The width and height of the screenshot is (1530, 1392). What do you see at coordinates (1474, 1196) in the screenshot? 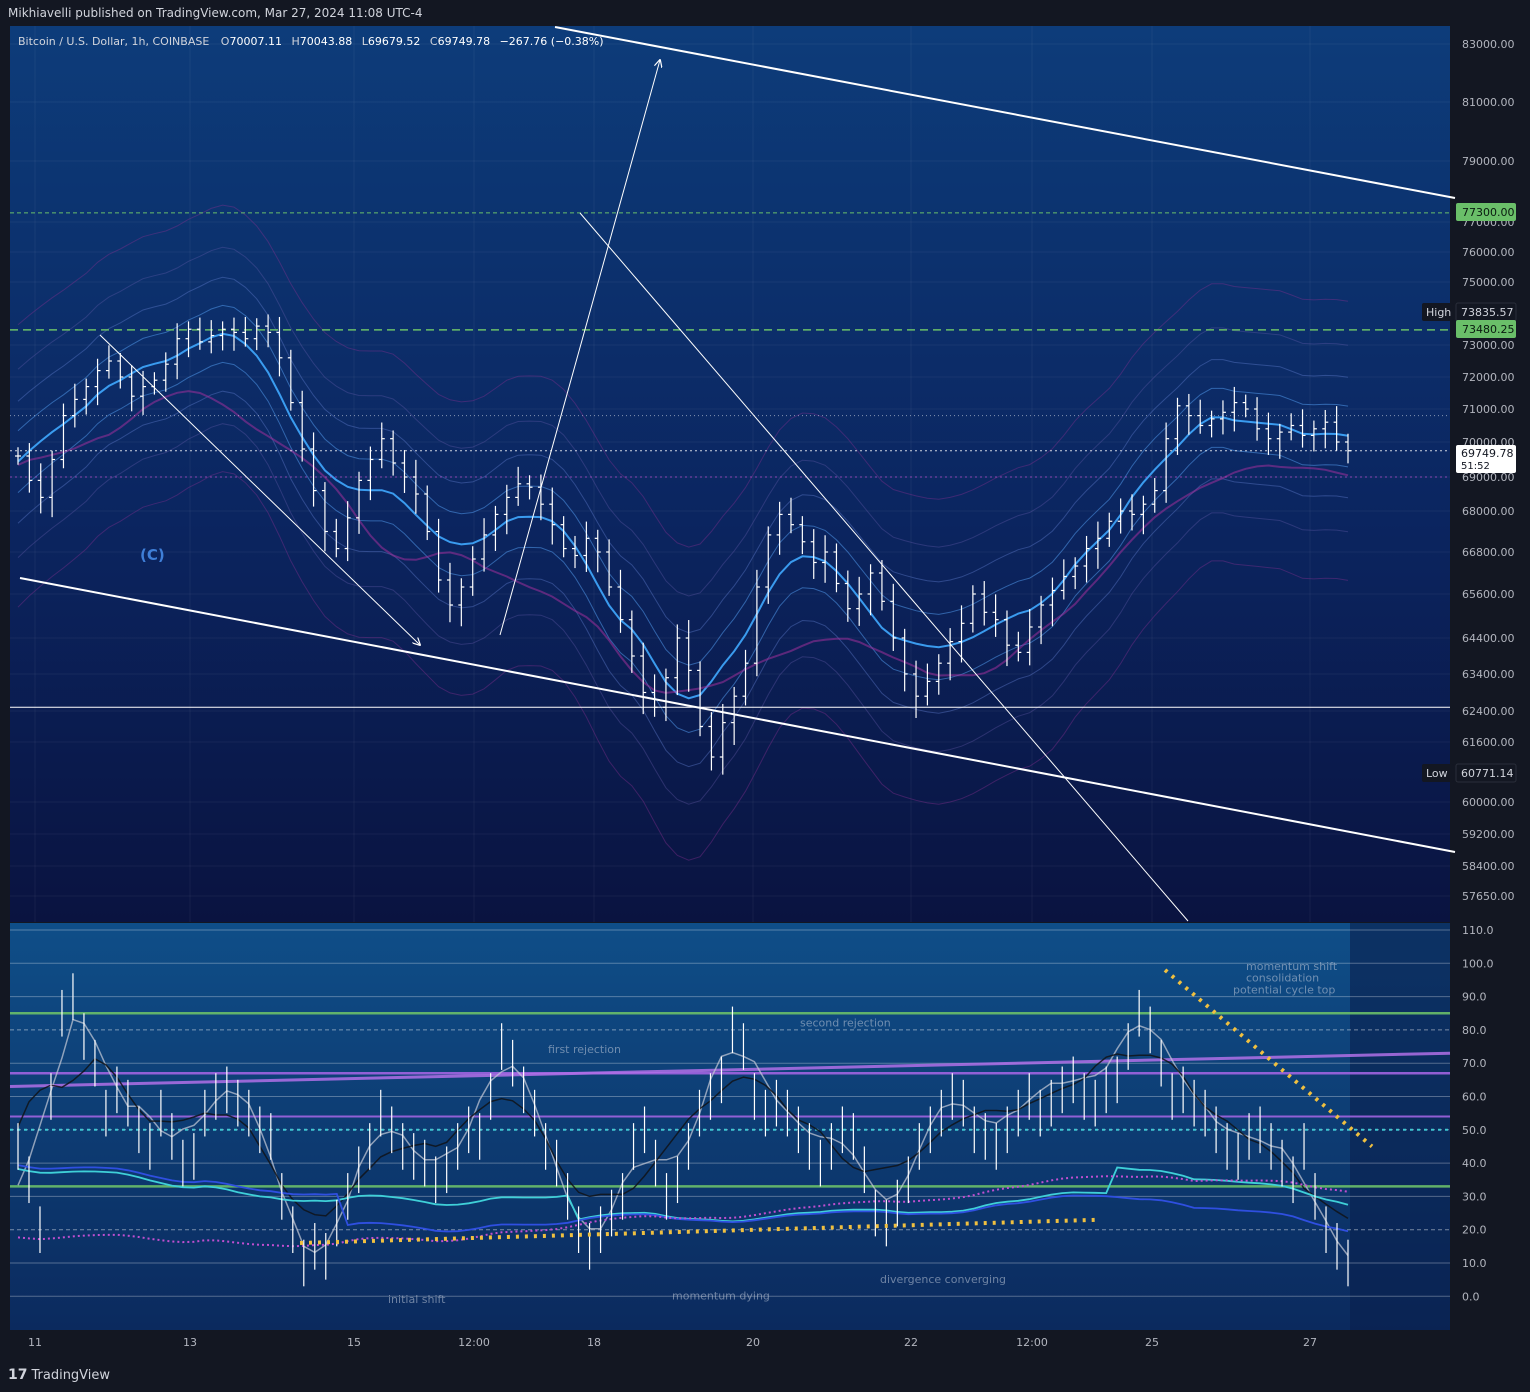
I see `osc-tick-8: 30.0` at bounding box center [1474, 1196].